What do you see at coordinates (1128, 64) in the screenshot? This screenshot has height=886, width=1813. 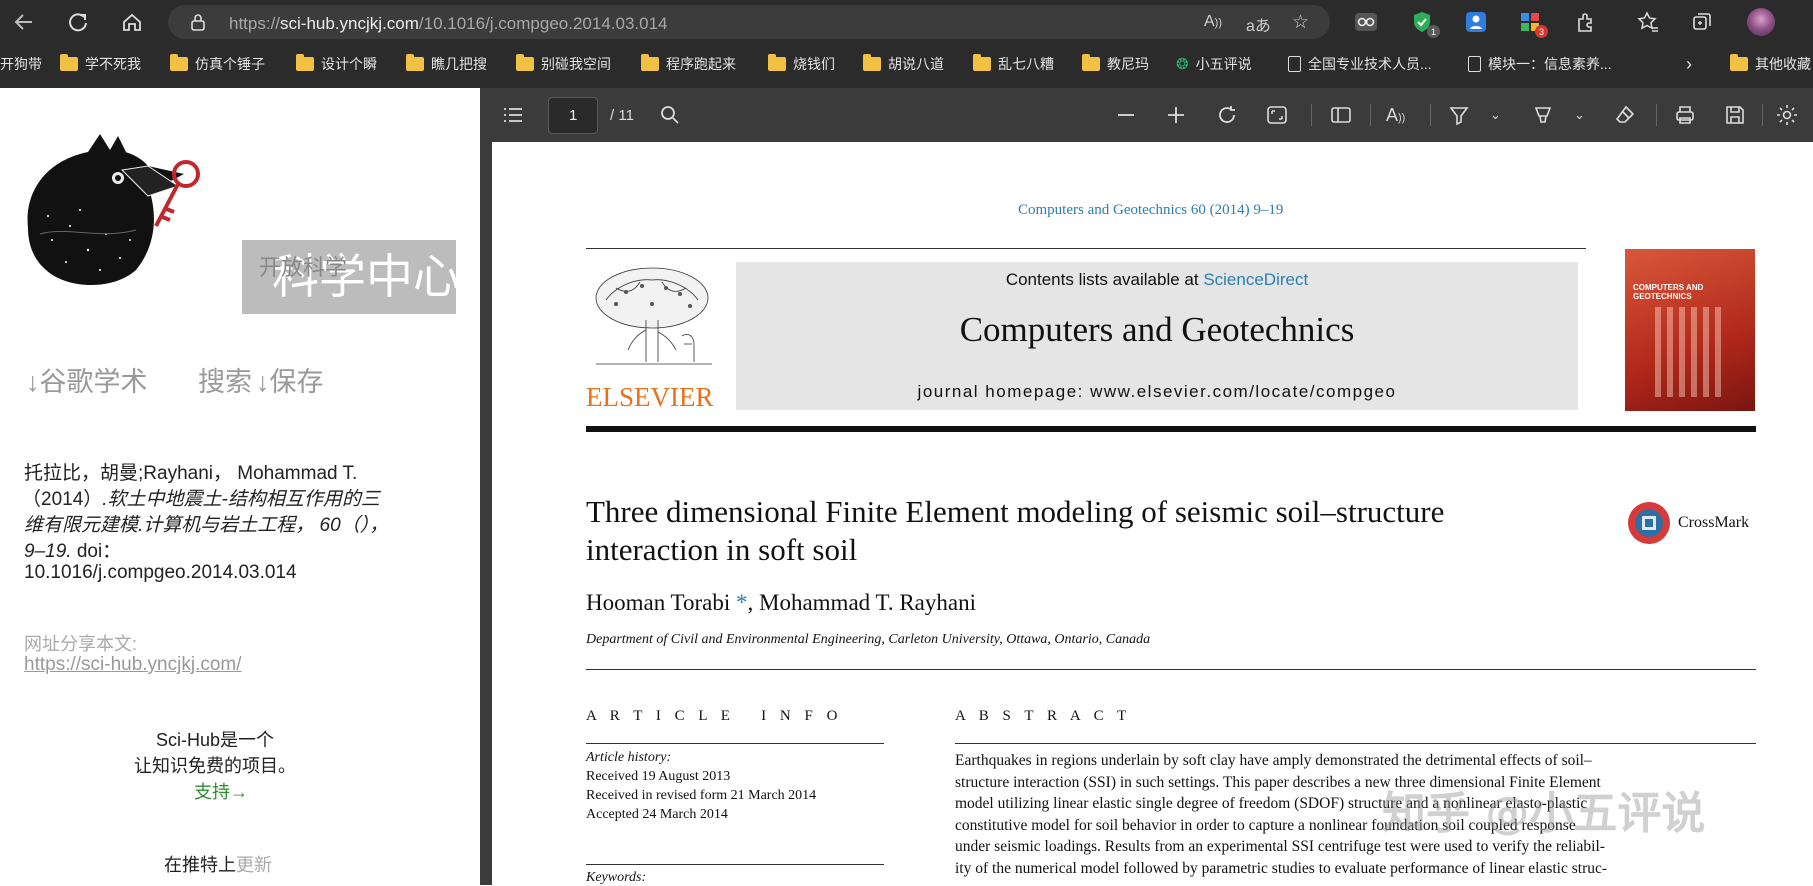 I see `bookmark-label: 教尼玛` at bounding box center [1128, 64].